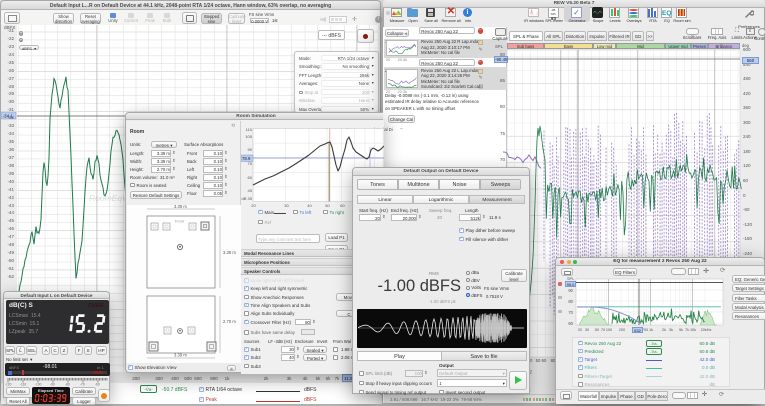  I want to click on svg-text: -110, so click(23, 385).